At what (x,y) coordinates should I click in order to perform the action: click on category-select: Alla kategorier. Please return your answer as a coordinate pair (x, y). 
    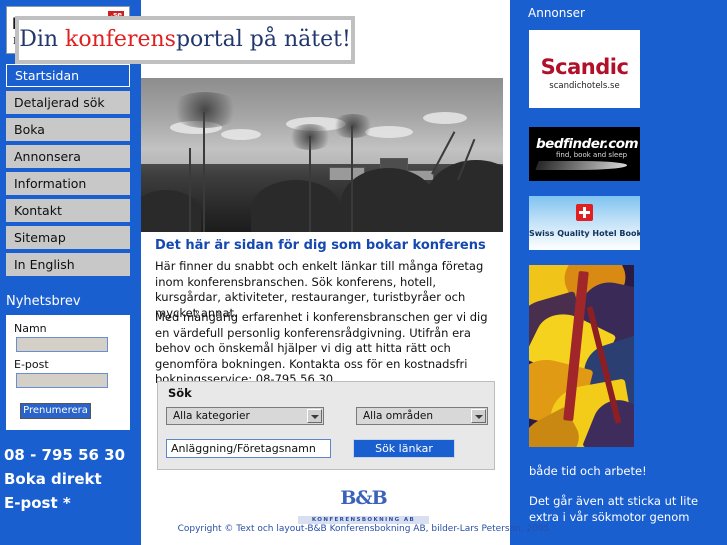
    Looking at the image, I should click on (245, 416).